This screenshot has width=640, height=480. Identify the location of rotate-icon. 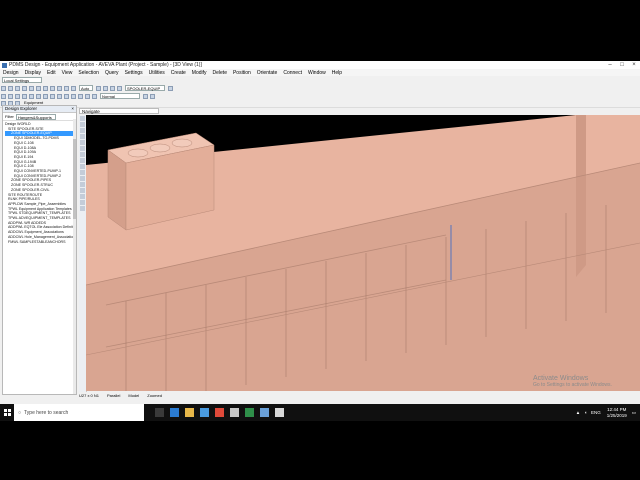
(24, 96).